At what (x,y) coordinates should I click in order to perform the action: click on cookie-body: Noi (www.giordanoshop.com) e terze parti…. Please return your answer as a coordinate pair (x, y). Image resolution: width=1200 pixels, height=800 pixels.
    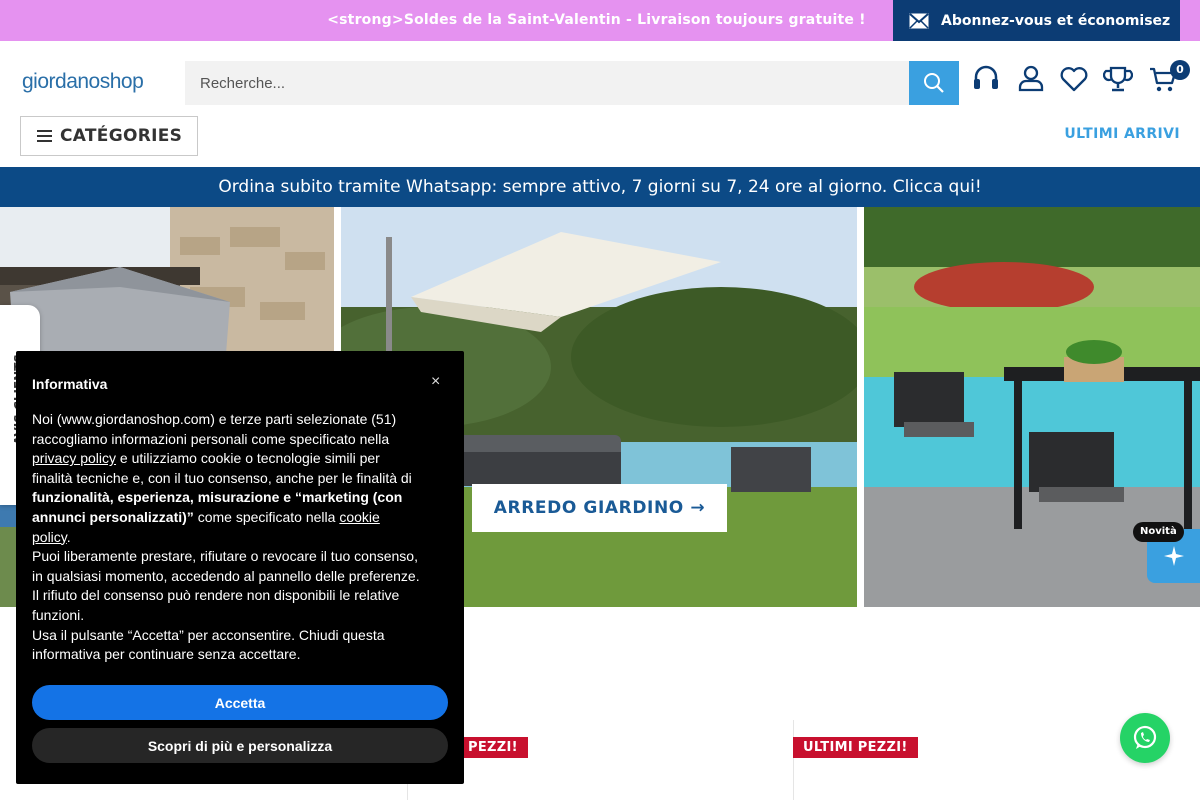
    Looking at the image, I should click on (227, 537).